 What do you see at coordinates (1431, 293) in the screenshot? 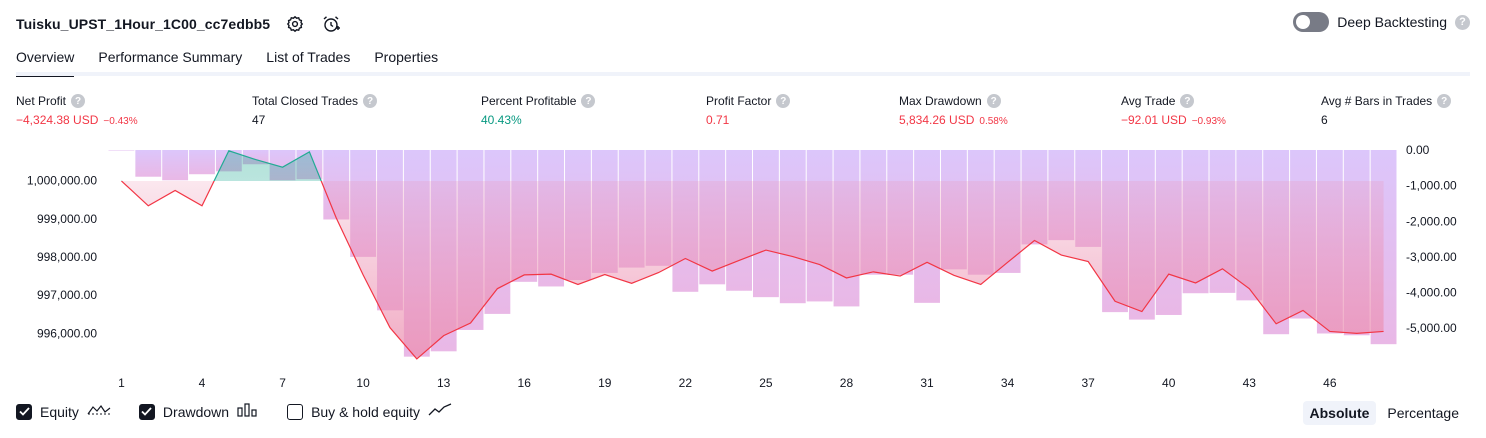
I see `right-axis-tick-label: -4,000.00` at bounding box center [1431, 293].